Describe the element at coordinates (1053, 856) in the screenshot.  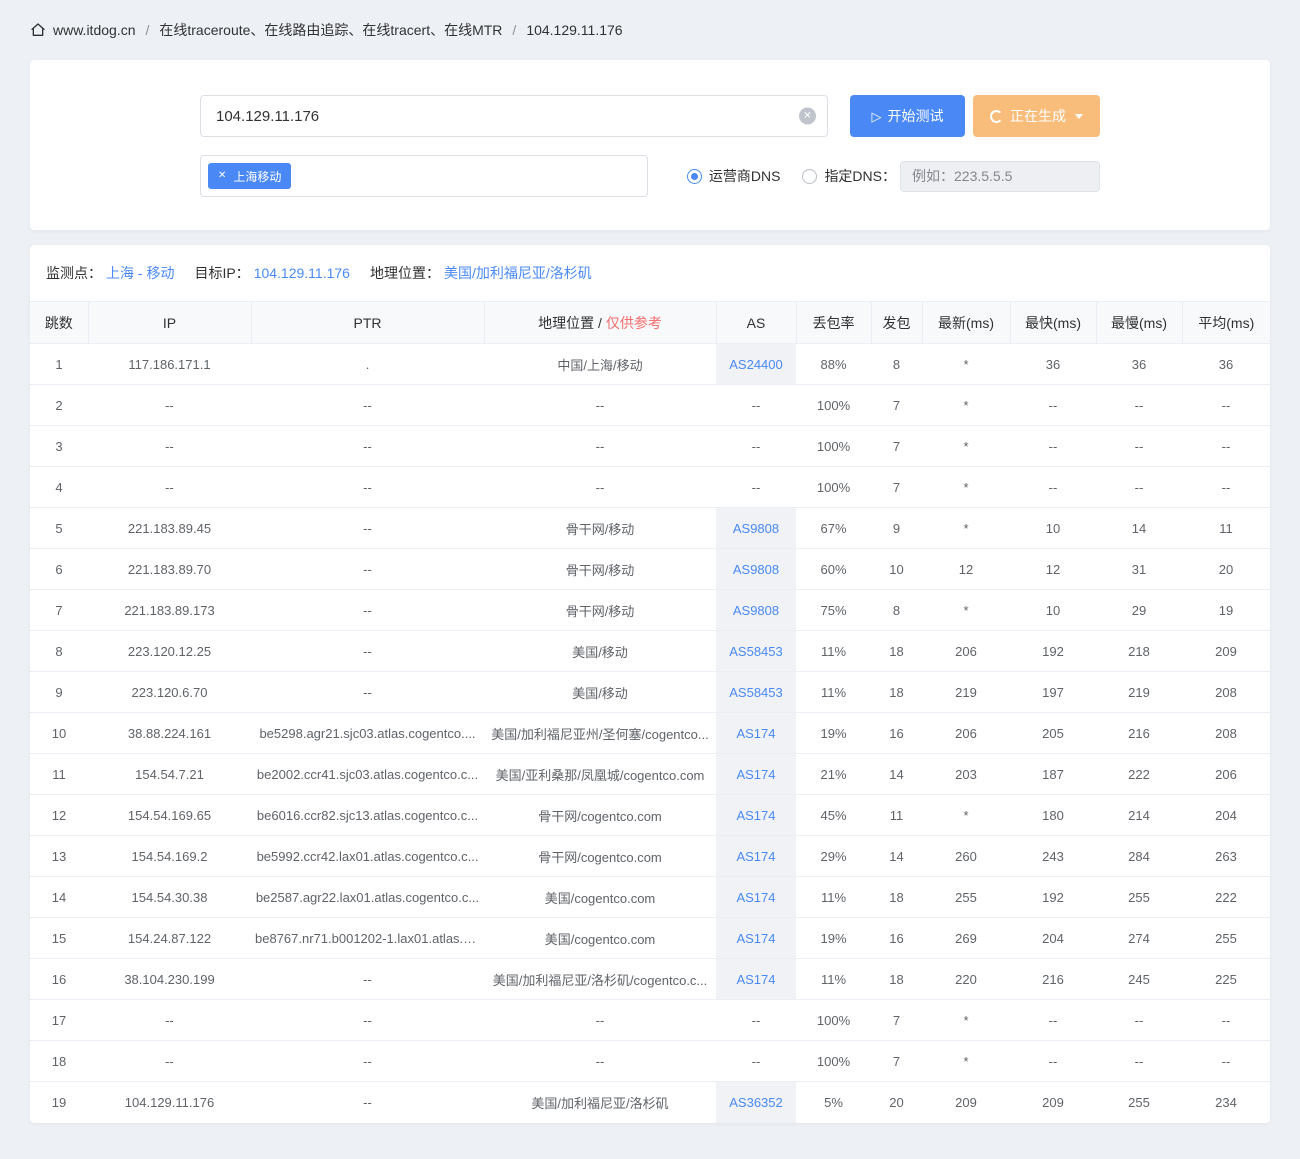
I see `cell-fastest: 243` at that location.